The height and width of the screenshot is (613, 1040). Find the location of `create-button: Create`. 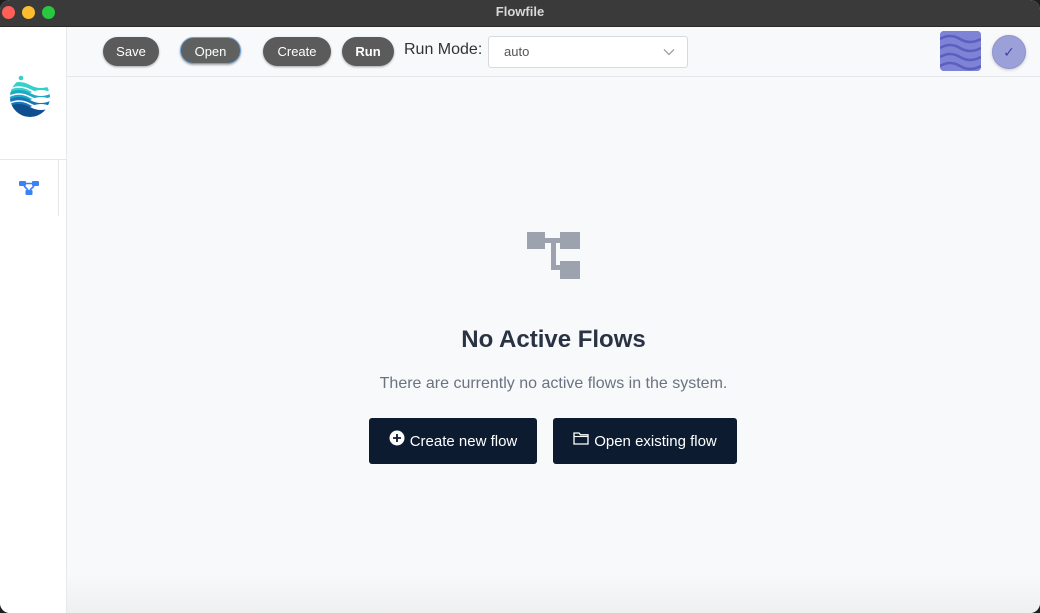

create-button: Create is located at coordinates (297, 51).